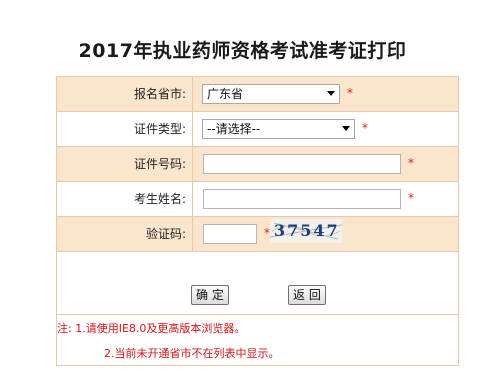 The image size is (485, 381). I want to click on captcha-text: 37547, so click(307, 230).